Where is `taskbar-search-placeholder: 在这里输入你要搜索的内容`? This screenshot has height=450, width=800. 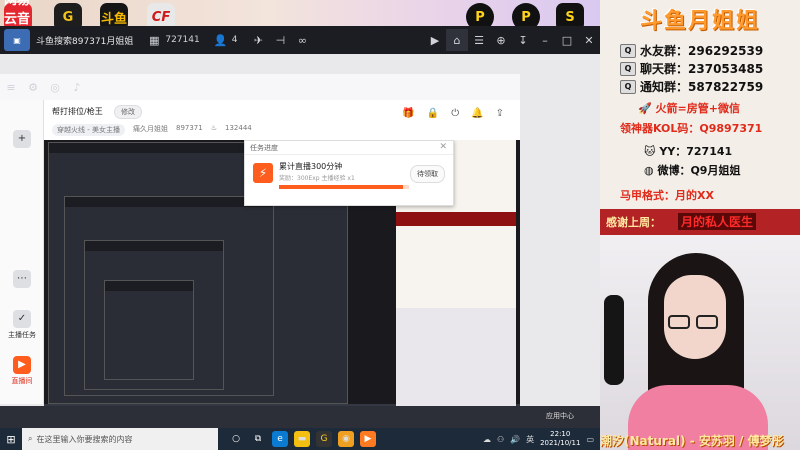 taskbar-search-placeholder: 在这里输入你要搜索的内容 is located at coordinates (84, 439).